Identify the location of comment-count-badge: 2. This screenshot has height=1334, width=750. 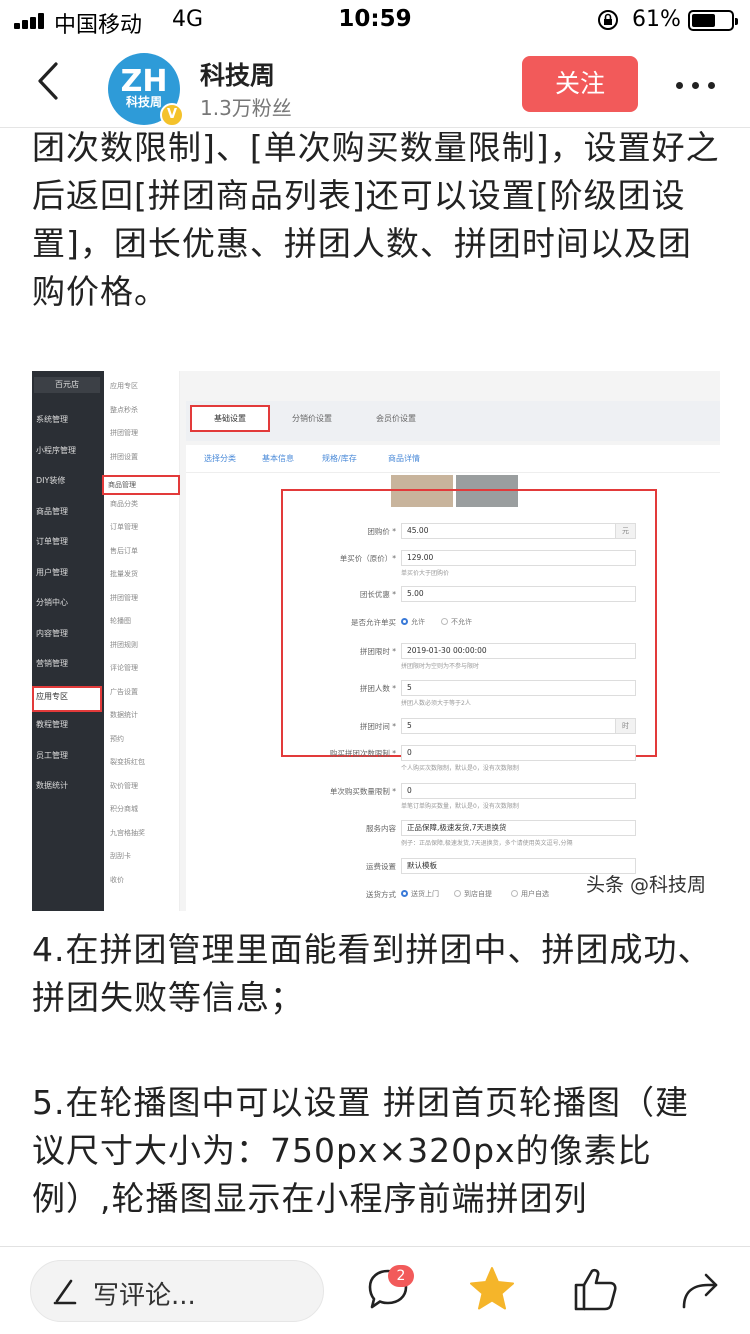
(401, 1276).